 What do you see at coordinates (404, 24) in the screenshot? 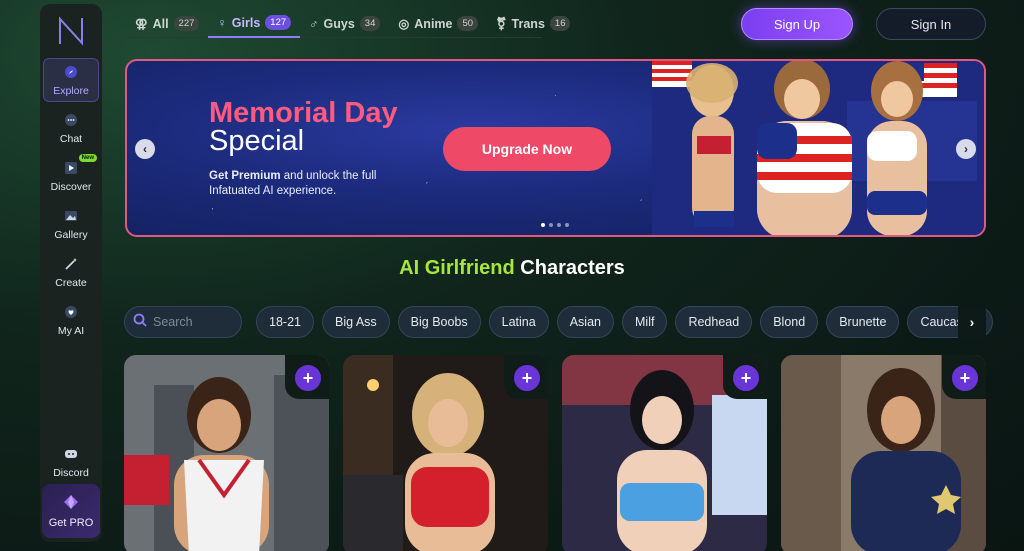
I see `anime-icon: ◎` at bounding box center [404, 24].